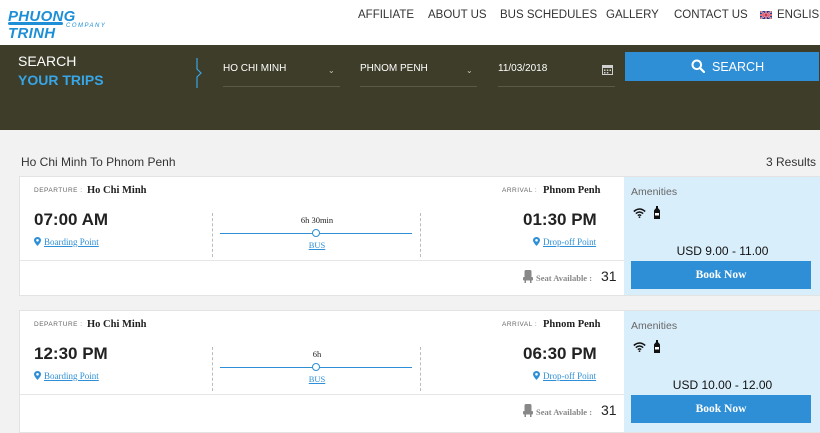 This screenshot has width=820, height=433. Describe the element at coordinates (722, 385) in the screenshot. I see `fare-price: USD 10.00 - 12.00` at that location.